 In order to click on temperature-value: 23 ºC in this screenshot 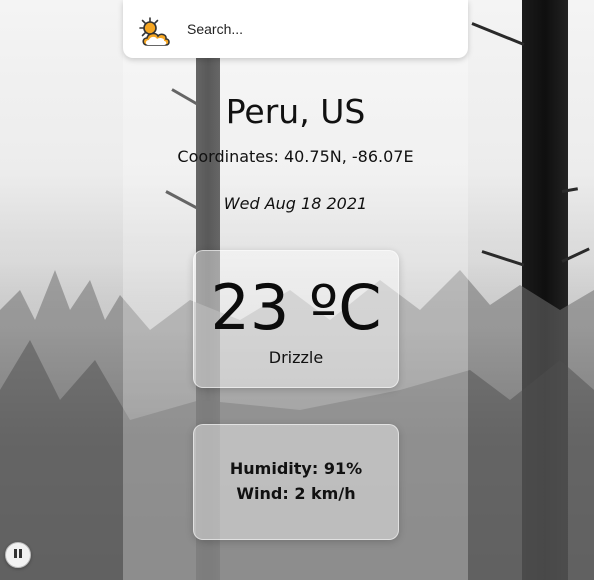, I will do `click(296, 307)`.